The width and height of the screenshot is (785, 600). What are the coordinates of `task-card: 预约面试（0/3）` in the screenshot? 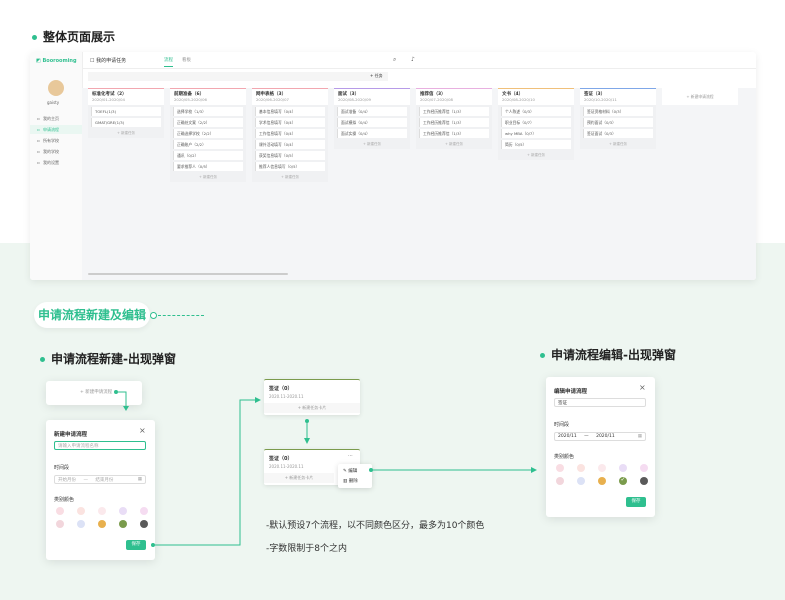 It's located at (618, 122).